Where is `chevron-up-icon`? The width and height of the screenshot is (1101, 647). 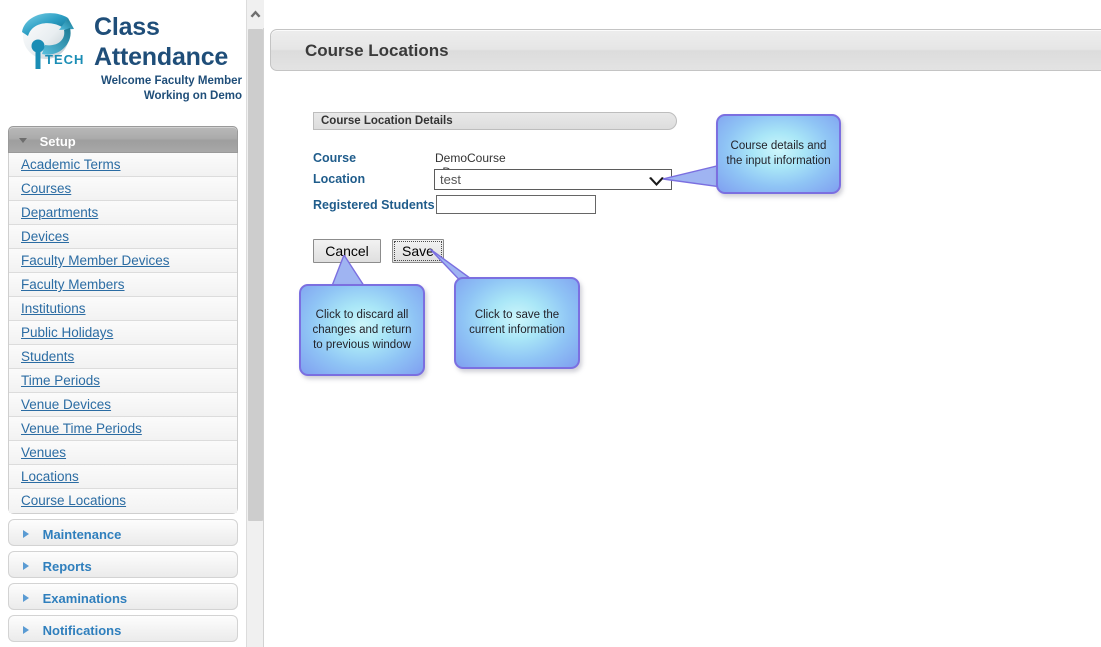
chevron-up-icon is located at coordinates (255, 14).